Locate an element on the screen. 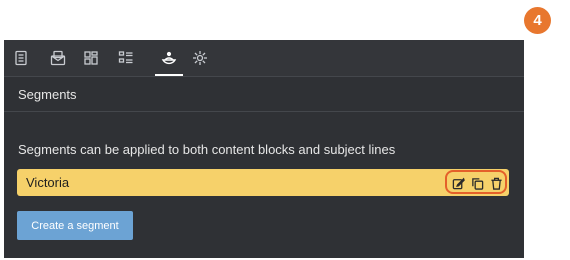 The width and height of the screenshot is (570, 260). segments-icon is located at coordinates (169, 58).